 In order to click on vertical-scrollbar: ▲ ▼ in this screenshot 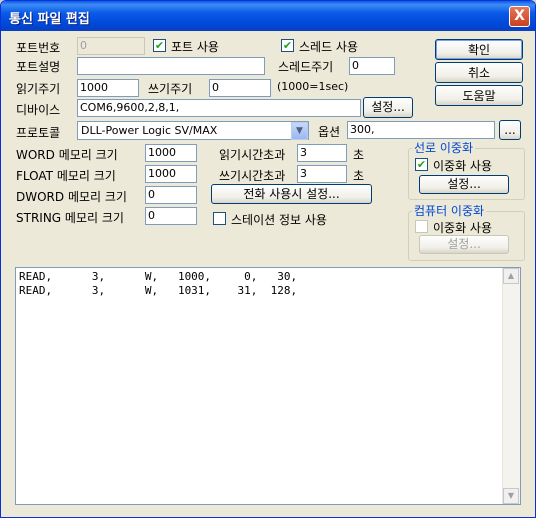, I will do `click(511, 386)`.